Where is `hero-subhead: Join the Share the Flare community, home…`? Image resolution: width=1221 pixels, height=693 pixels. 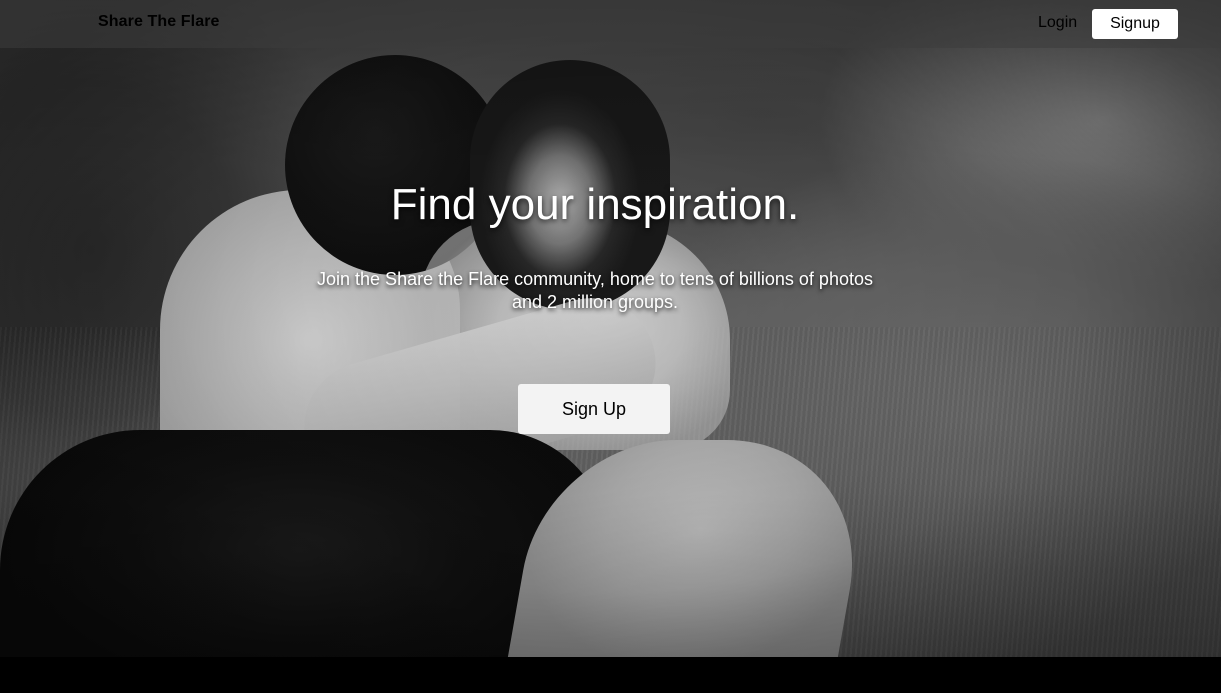 hero-subhead: Join the Share the Flare community, home… is located at coordinates (595, 290).